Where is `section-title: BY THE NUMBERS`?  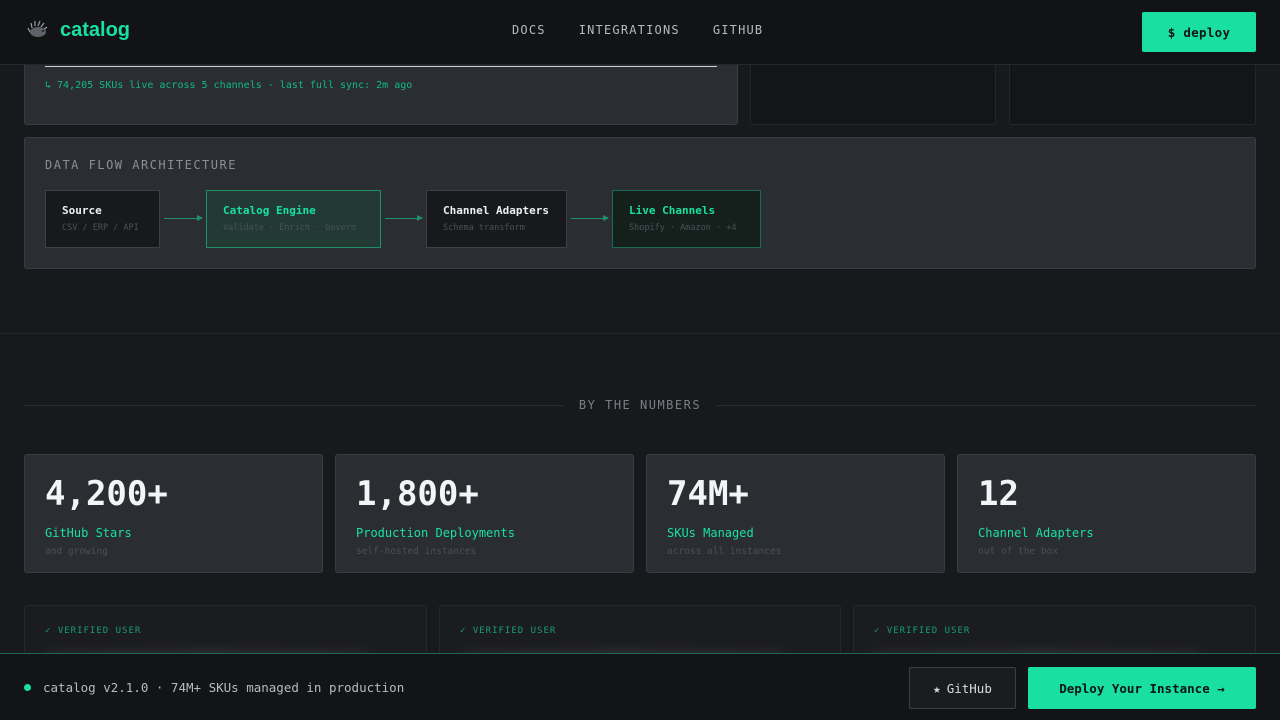
section-title: BY THE NUMBERS is located at coordinates (640, 405).